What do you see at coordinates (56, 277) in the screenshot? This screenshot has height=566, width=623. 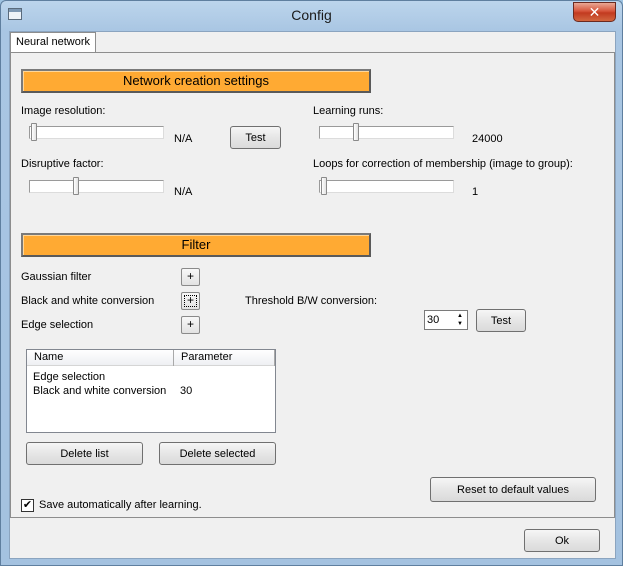 I see `gaussian-filter-label: Gaussian filter` at bounding box center [56, 277].